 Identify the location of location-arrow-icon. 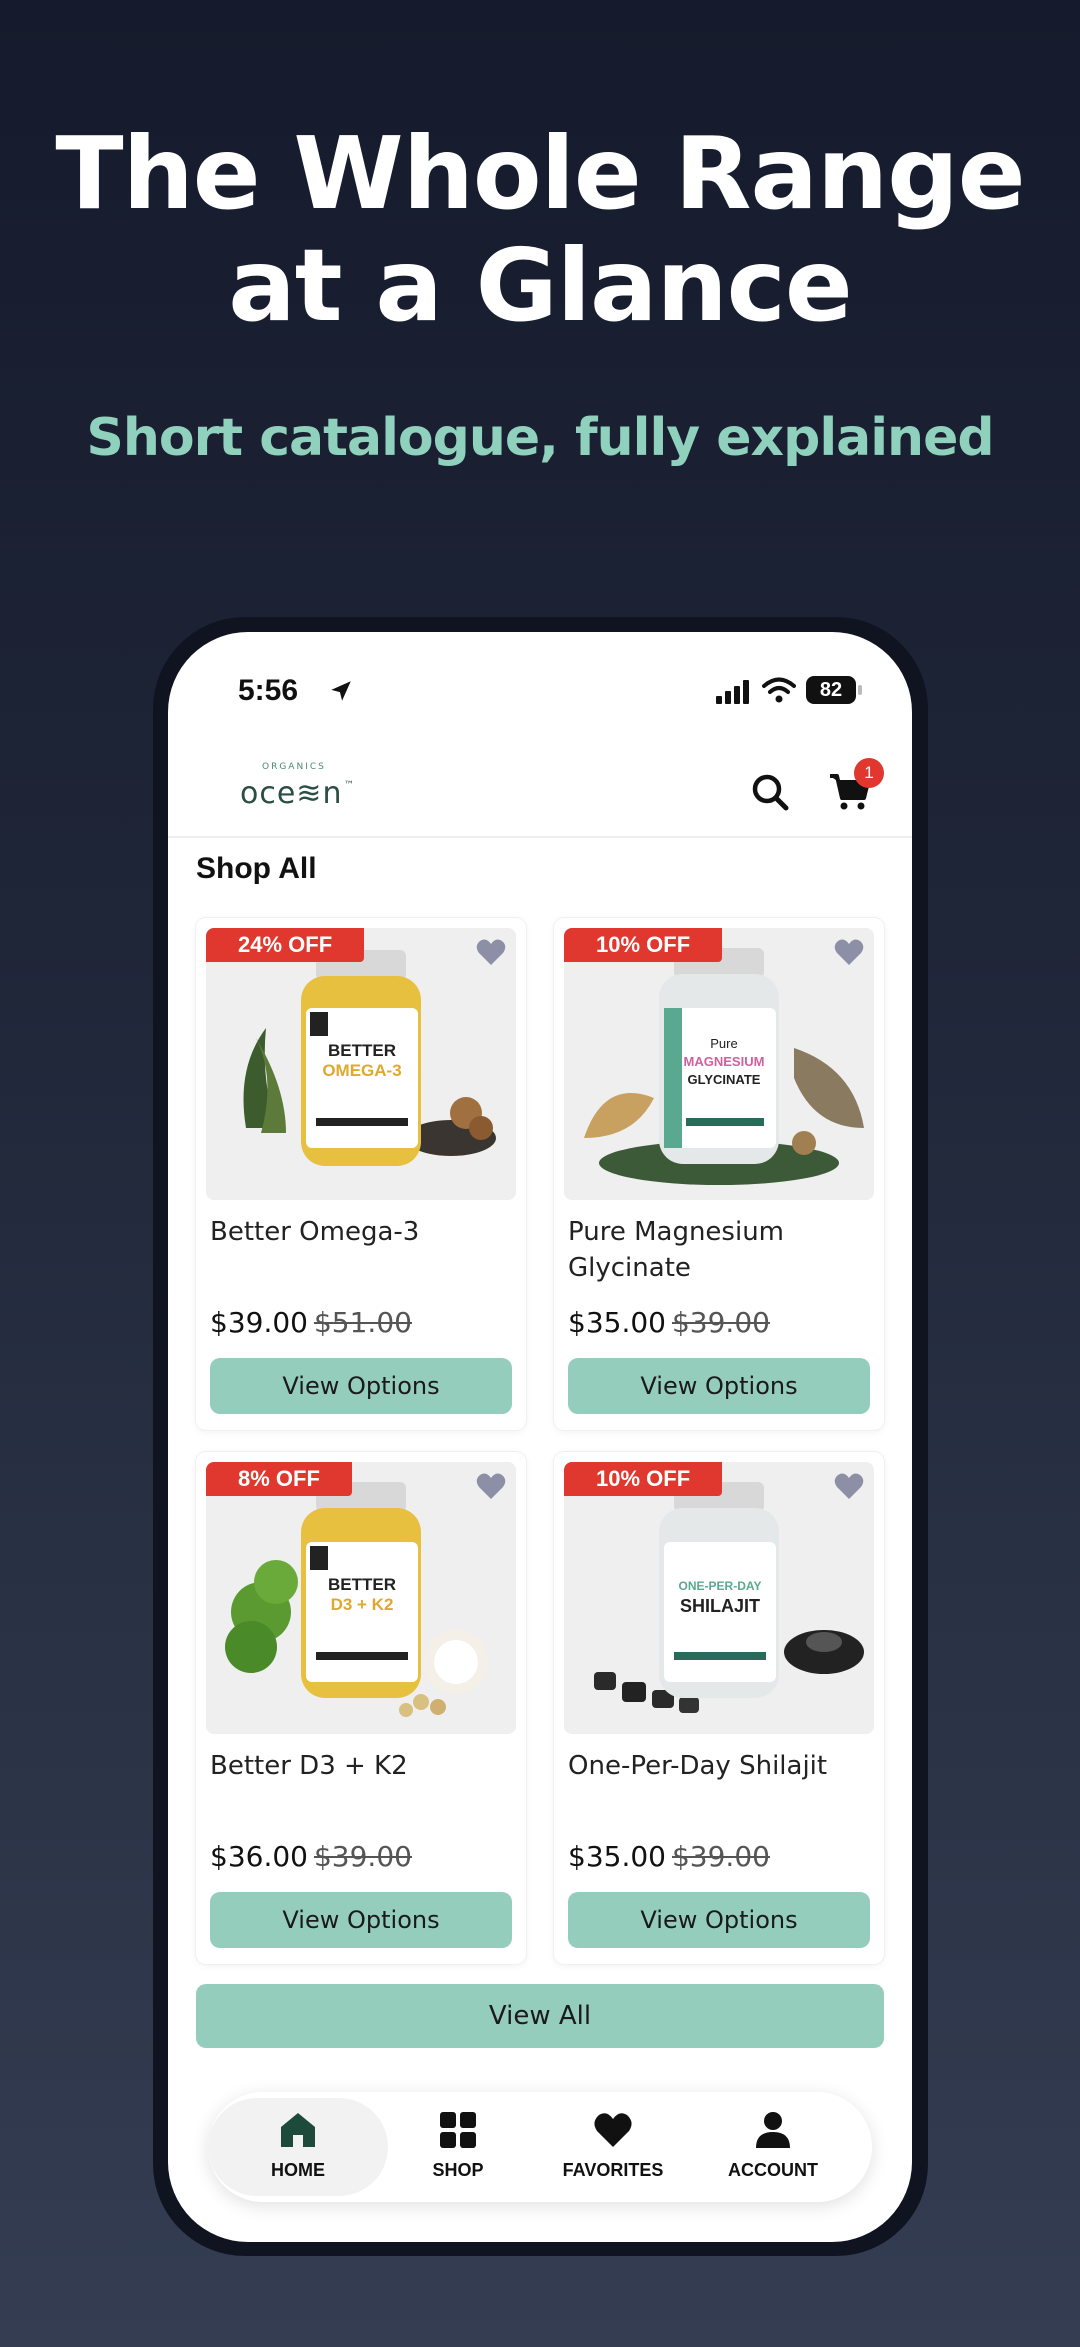
(341, 691).